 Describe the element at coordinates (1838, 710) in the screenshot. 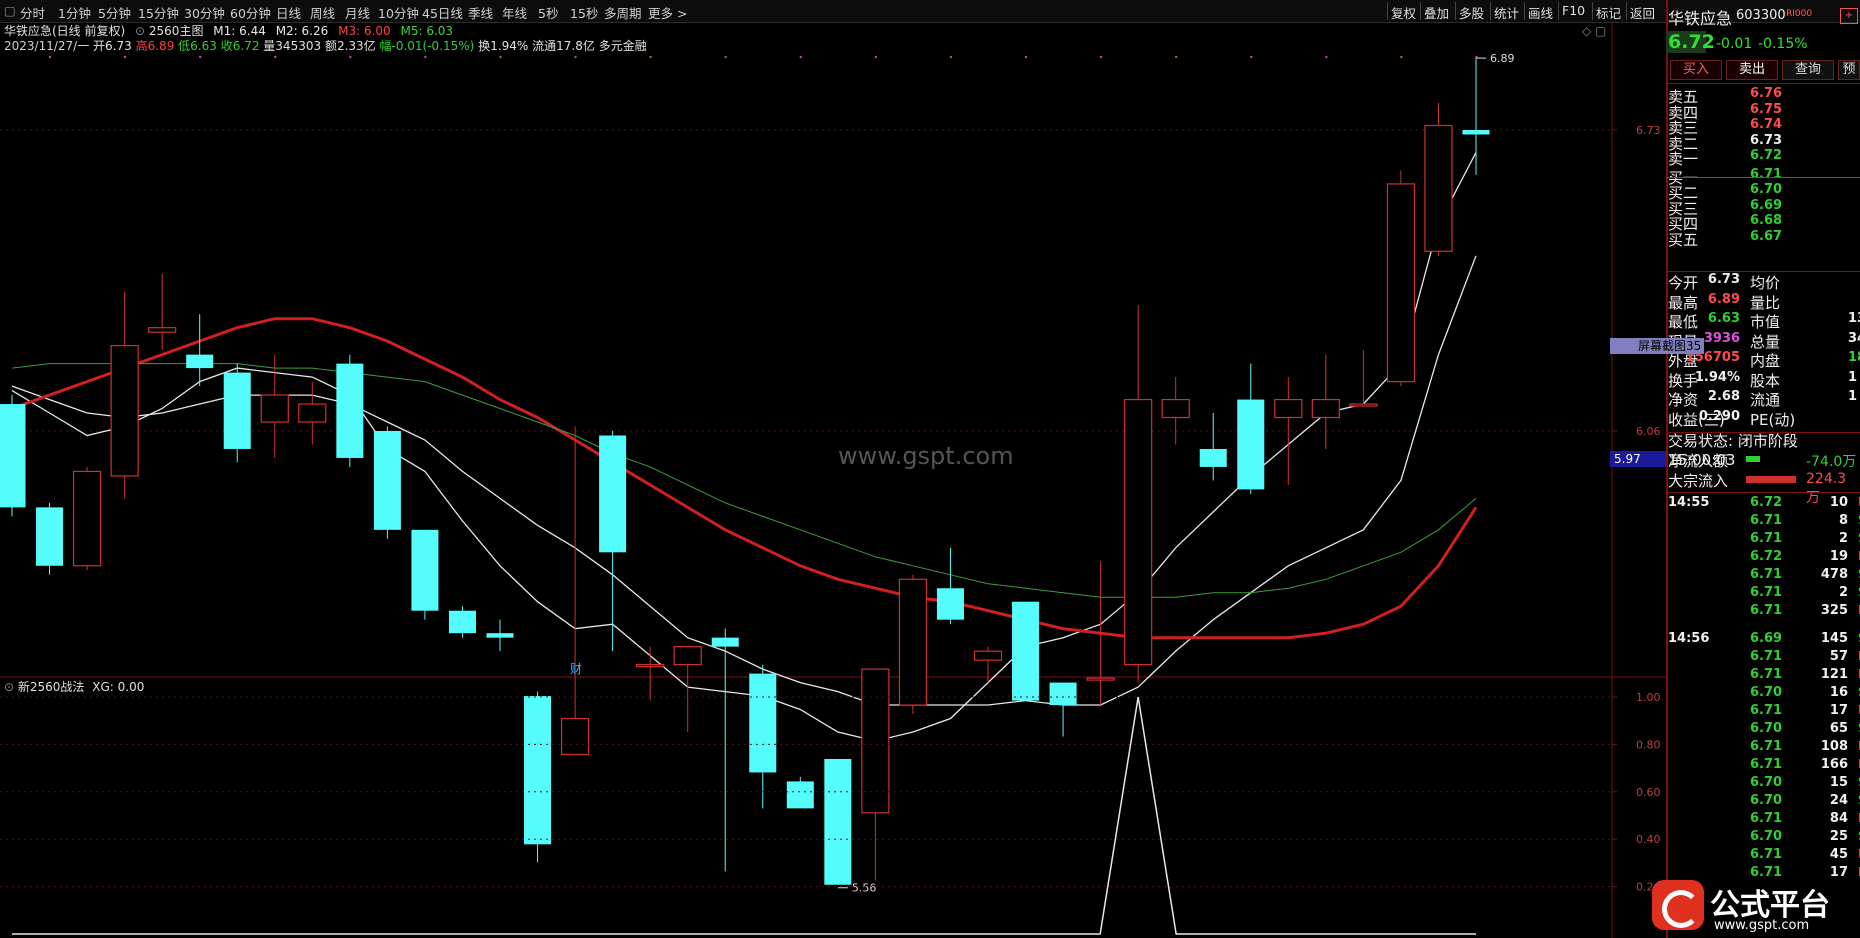

I see `tick-volume: 17` at that location.